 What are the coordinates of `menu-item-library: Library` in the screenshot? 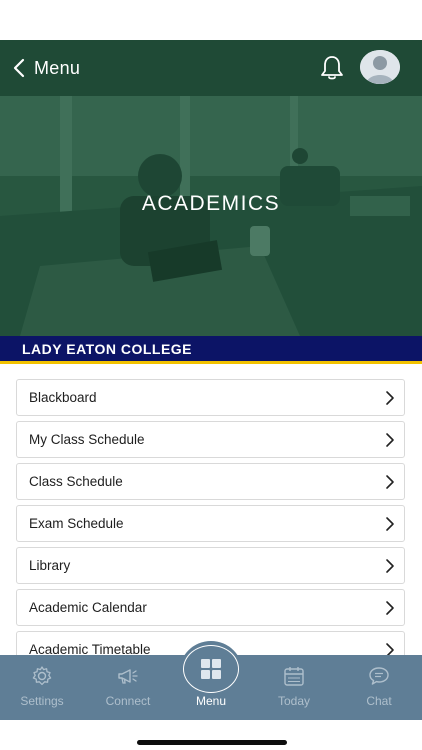 It's located at (210, 565).